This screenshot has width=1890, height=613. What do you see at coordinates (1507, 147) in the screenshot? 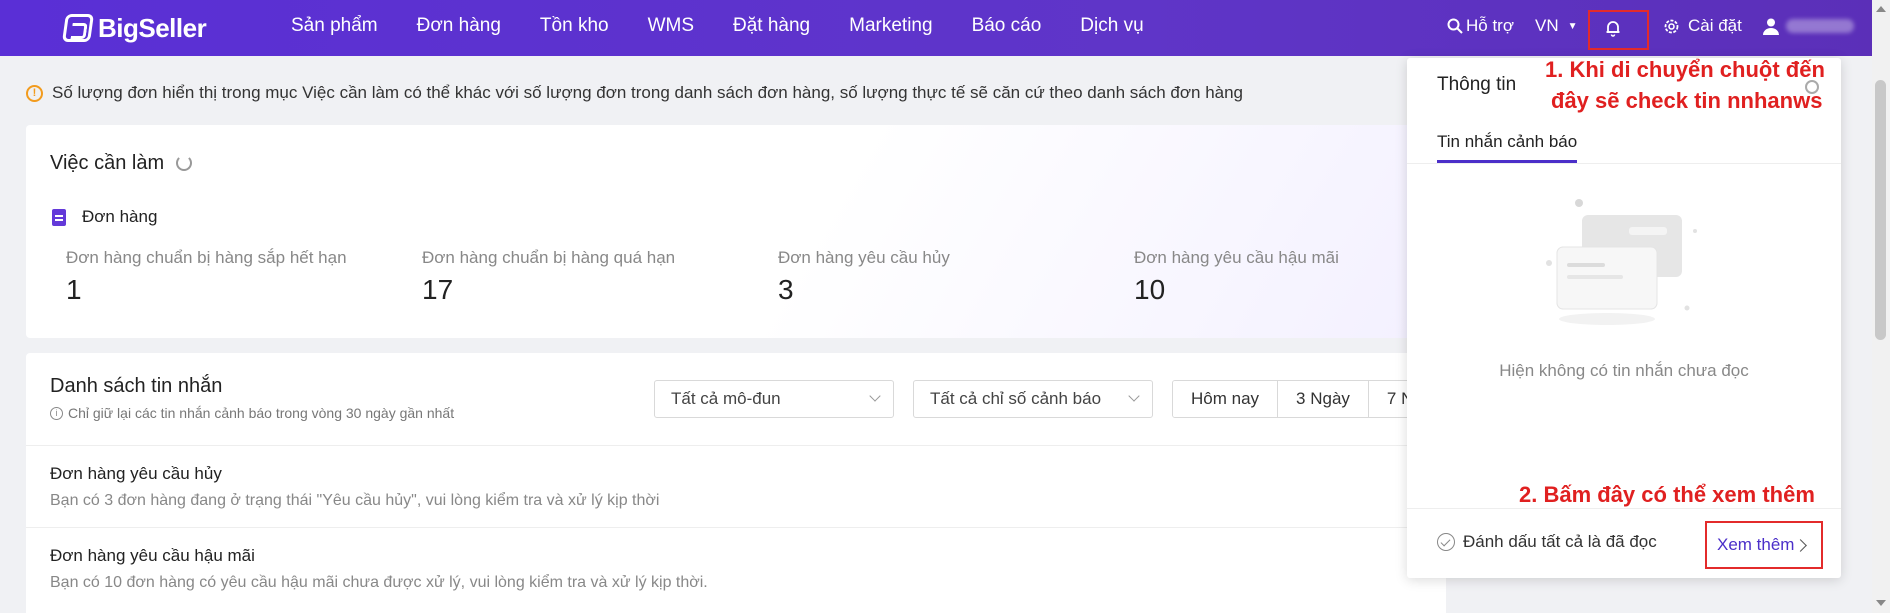
I see `tab-alert-messages: Tin nhắn cảnh báo` at bounding box center [1507, 147].